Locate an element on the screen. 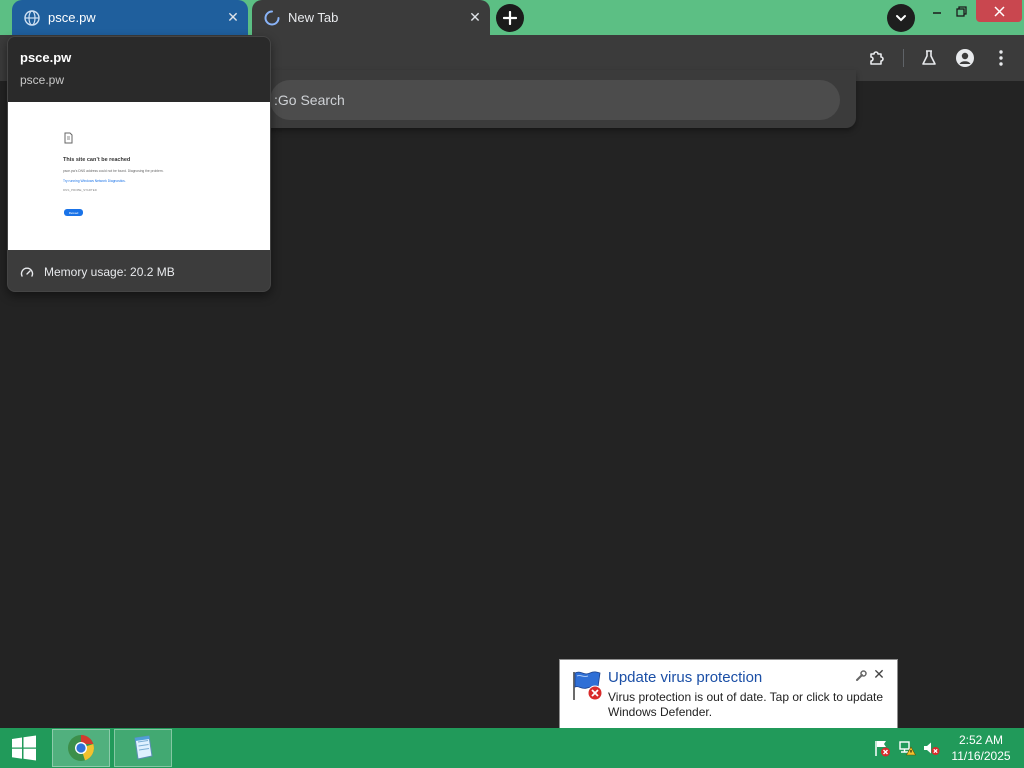 This screenshot has width=1024, height=768. clock-date: 11/16/2025 is located at coordinates (981, 756).